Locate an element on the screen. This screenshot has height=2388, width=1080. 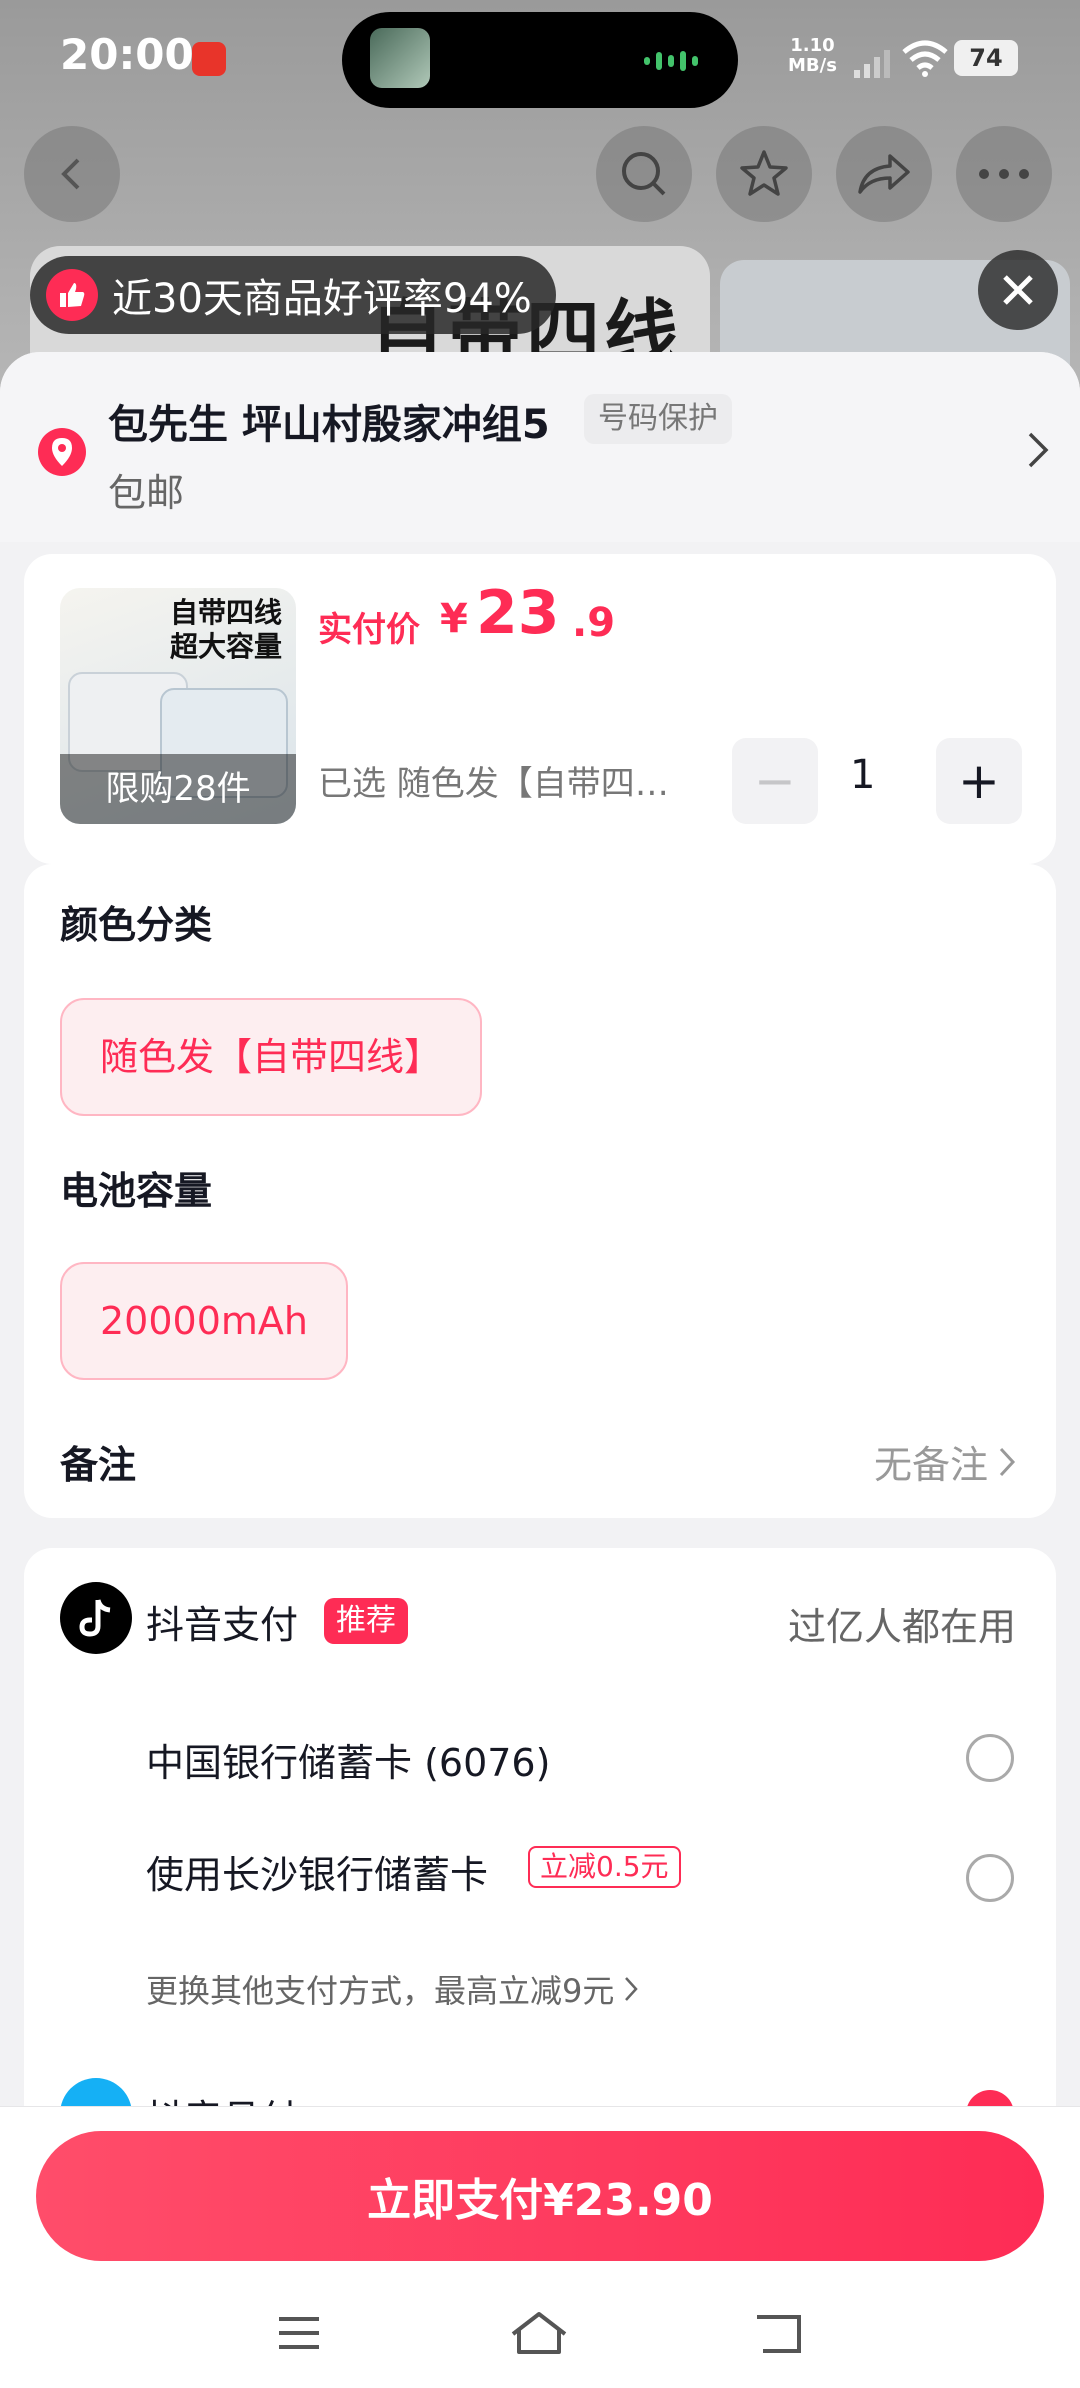
payment-option-boc-radio is located at coordinates (990, 1758).